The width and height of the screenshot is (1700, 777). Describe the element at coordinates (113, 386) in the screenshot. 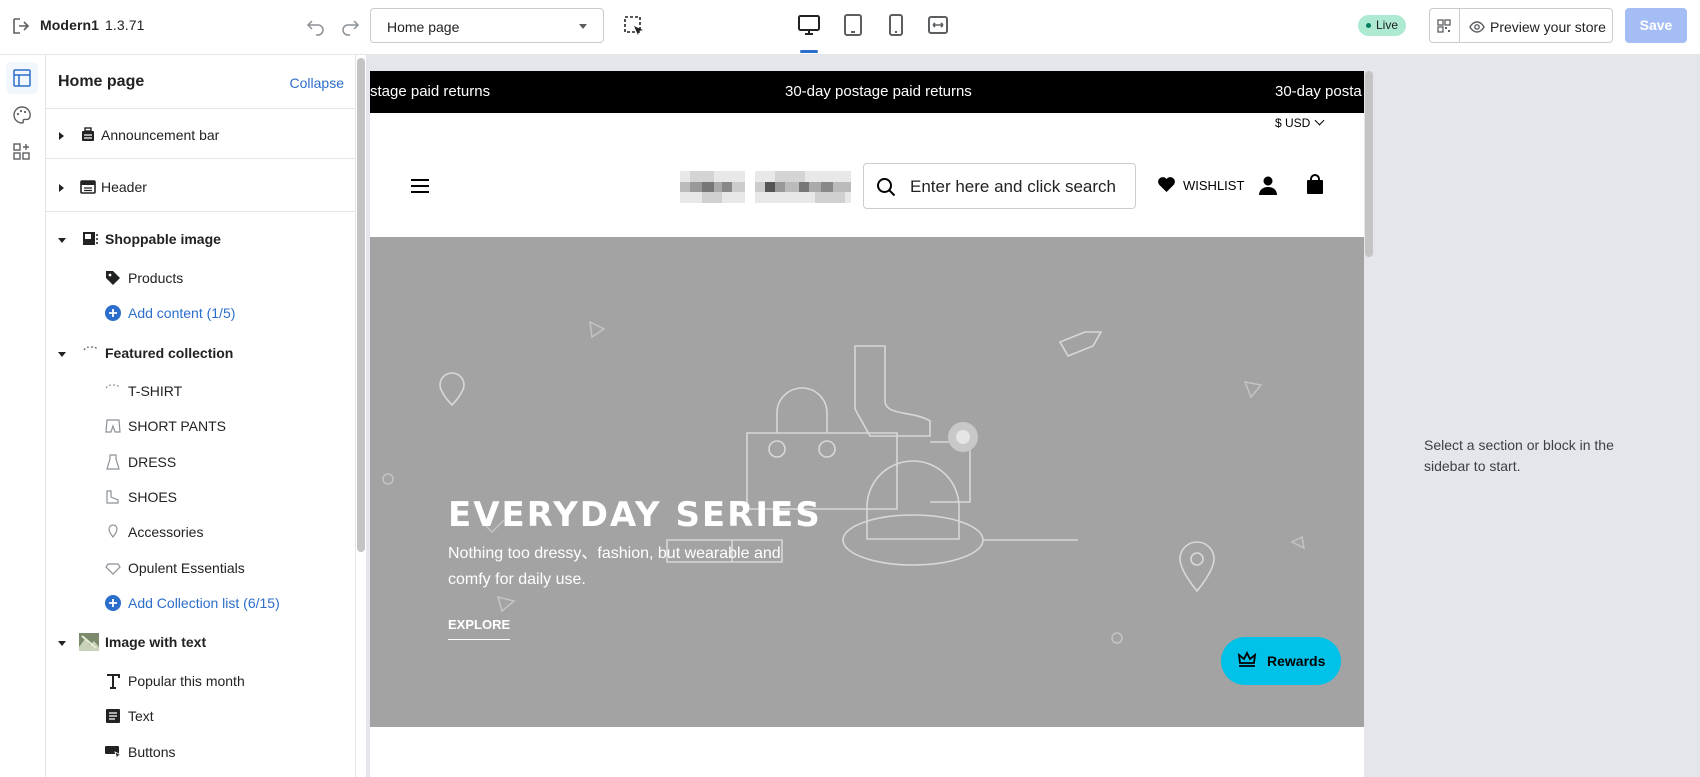

I see `tshirt-icon` at that location.